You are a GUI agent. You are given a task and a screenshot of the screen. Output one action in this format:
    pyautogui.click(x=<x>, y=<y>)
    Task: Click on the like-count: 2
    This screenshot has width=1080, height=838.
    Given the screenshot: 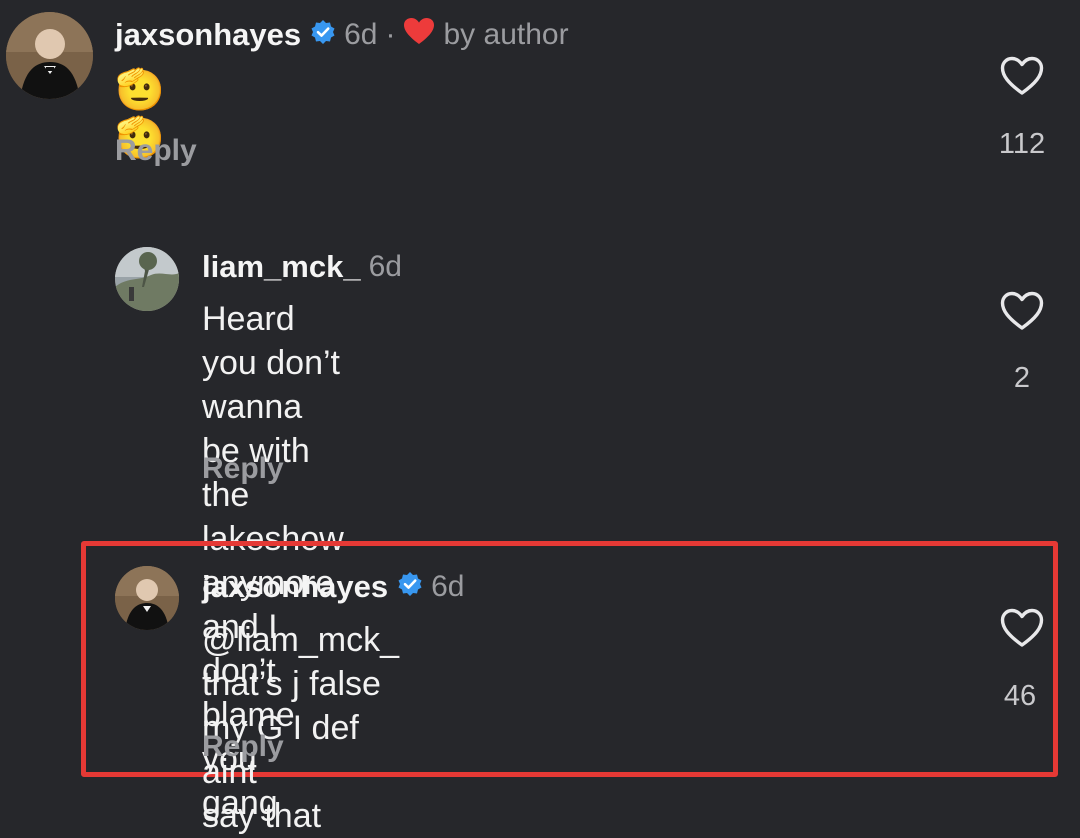 What is the action you would take?
    pyautogui.click(x=1022, y=378)
    